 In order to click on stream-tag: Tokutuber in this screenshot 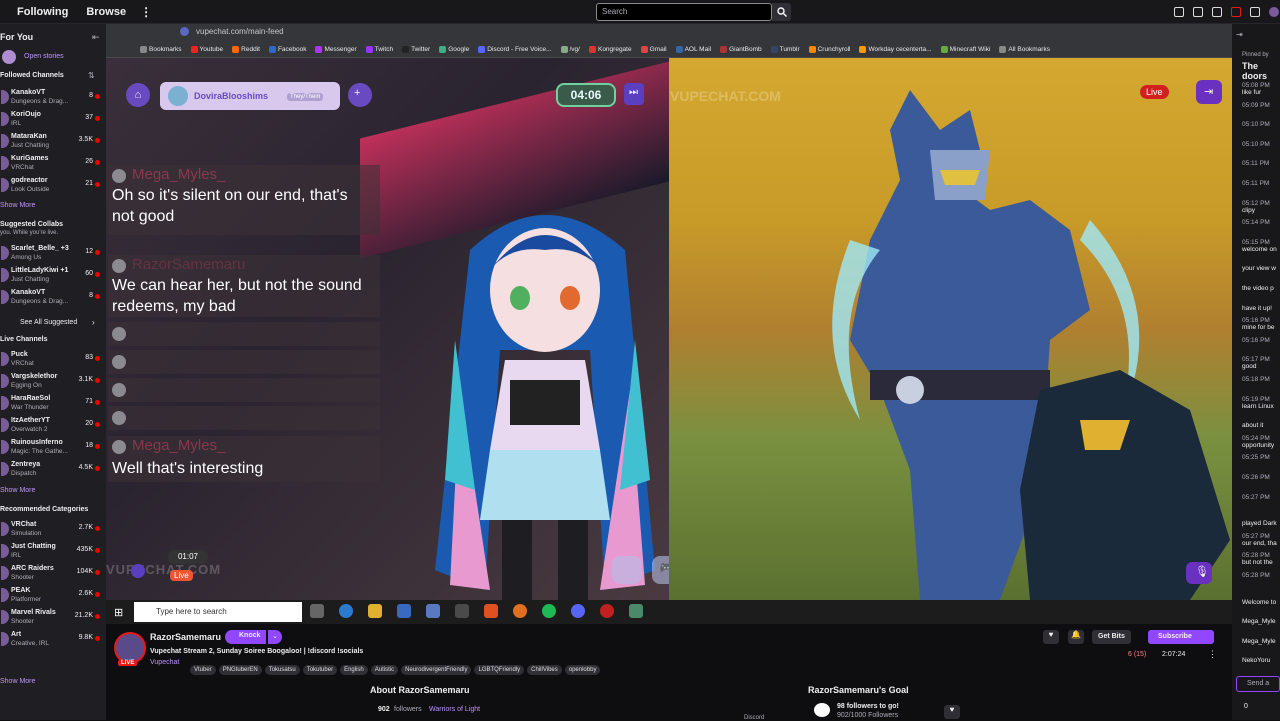, I will do `click(320, 670)`.